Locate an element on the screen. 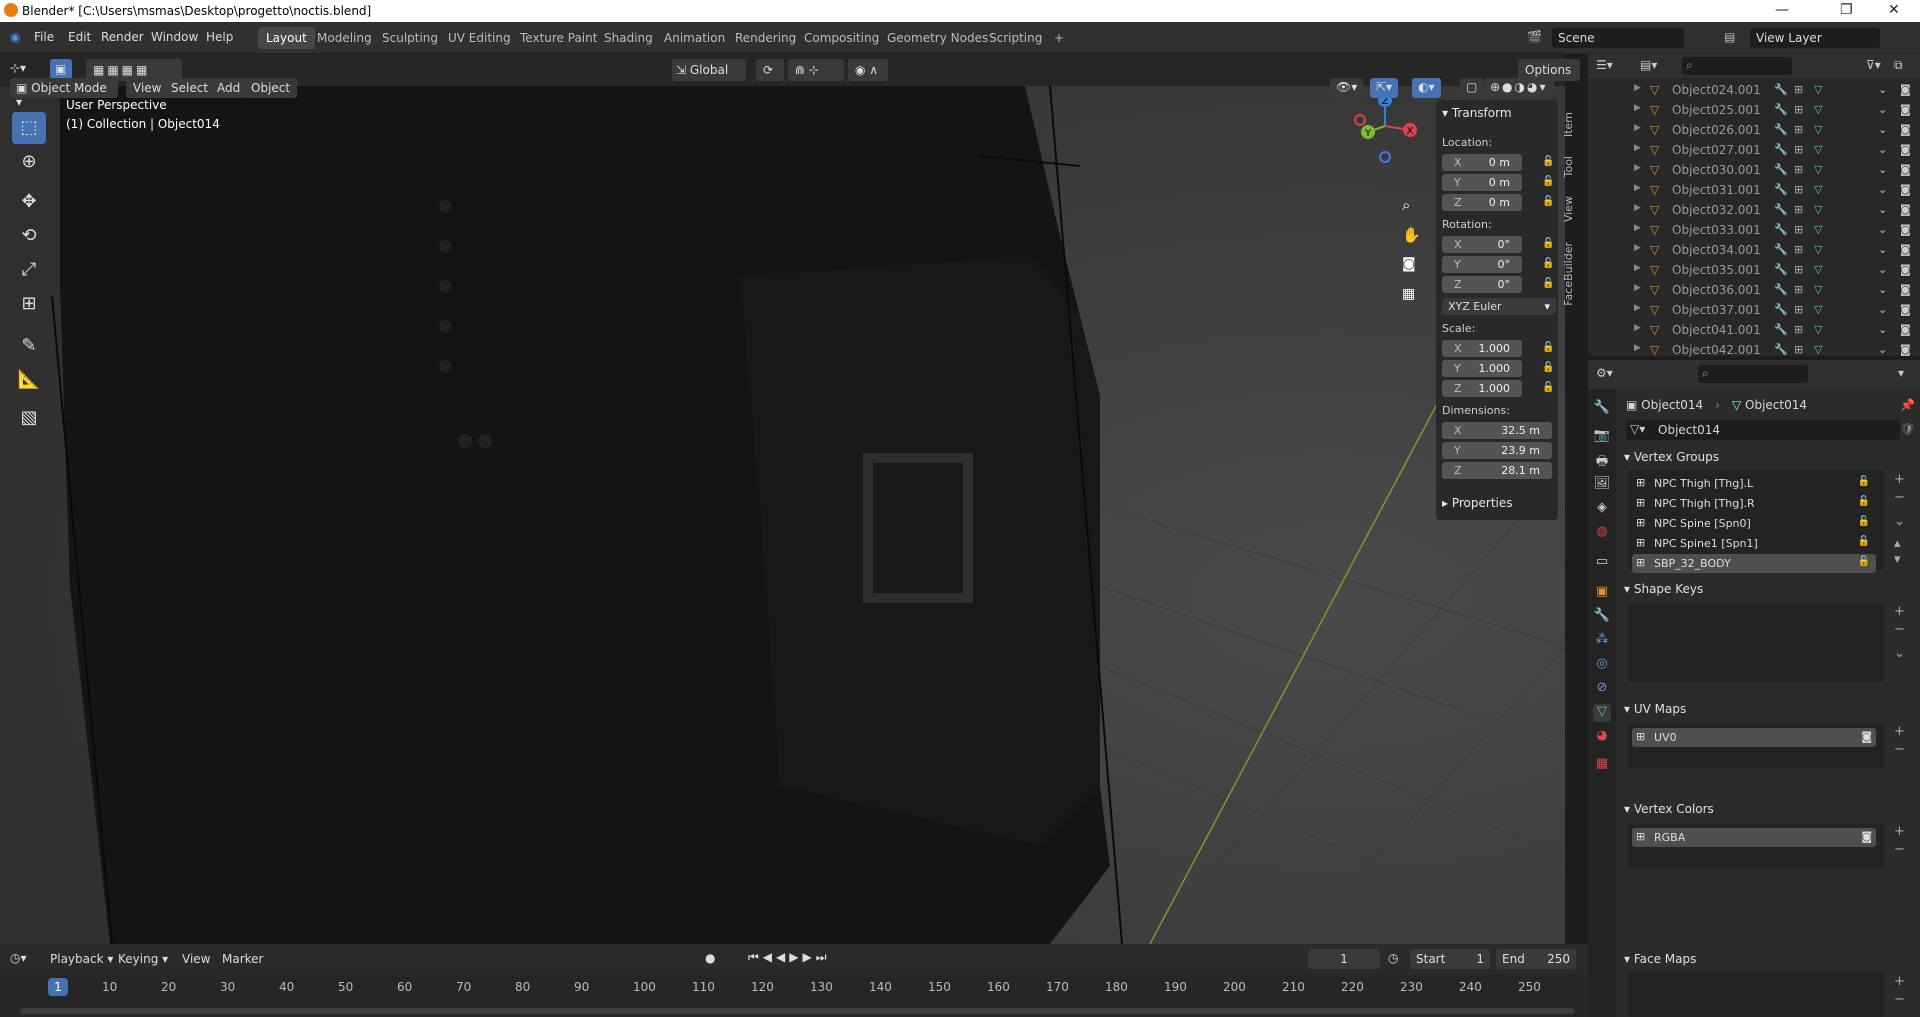  mode-dropdown: ▣ Object Mode ▾ is located at coordinates (64, 93).